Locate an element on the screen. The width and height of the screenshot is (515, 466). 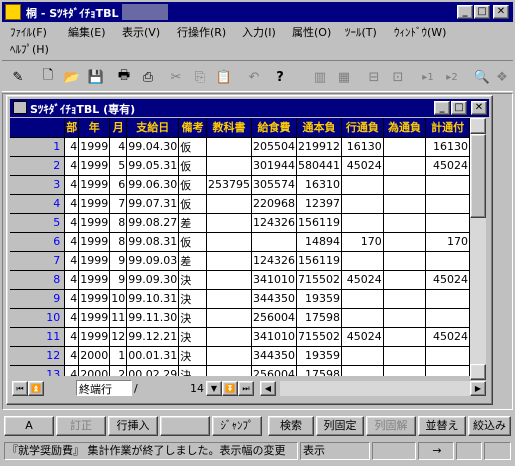
row-number: 1 is located at coordinates (38, 147).